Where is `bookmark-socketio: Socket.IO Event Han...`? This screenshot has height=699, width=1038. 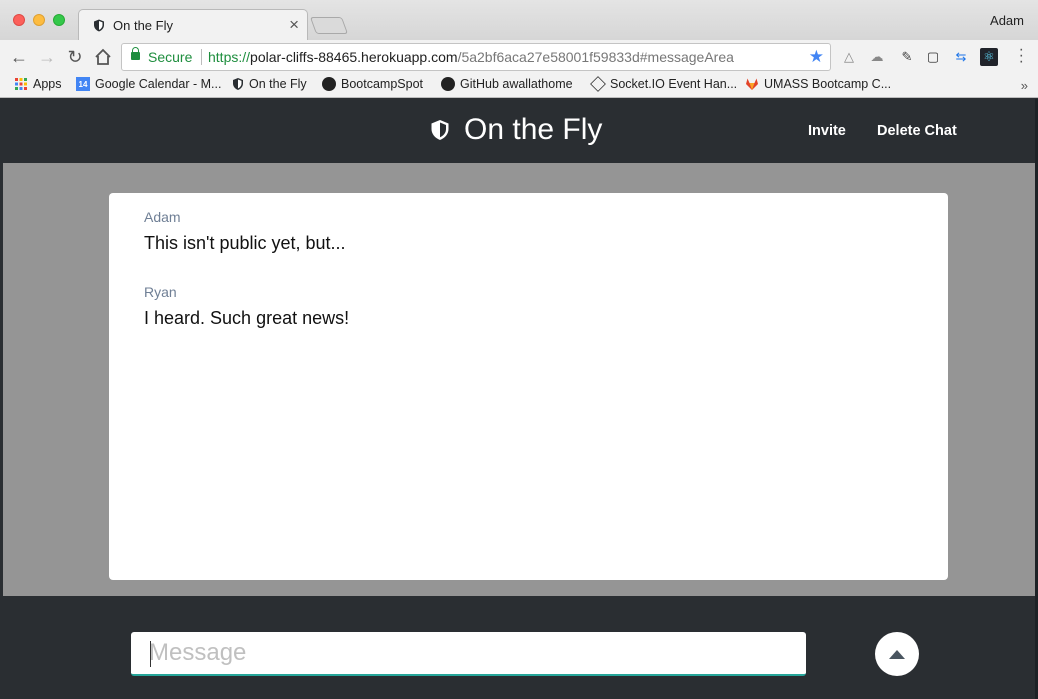 bookmark-socketio: Socket.IO Event Han... is located at coordinates (664, 84).